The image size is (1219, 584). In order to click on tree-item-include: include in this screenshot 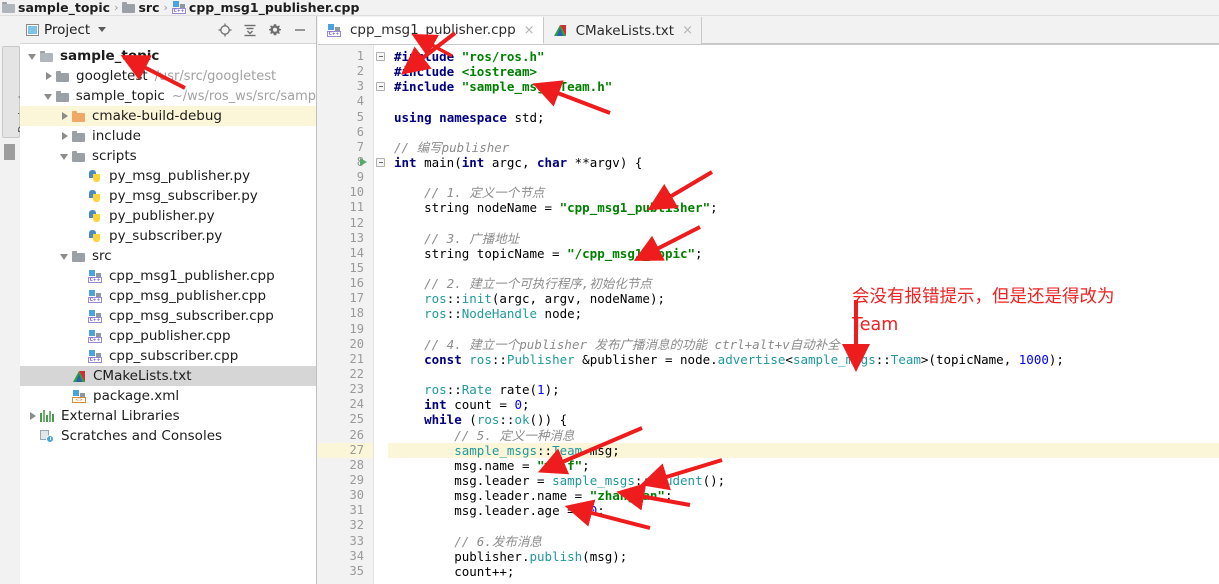, I will do `click(168, 136)`.